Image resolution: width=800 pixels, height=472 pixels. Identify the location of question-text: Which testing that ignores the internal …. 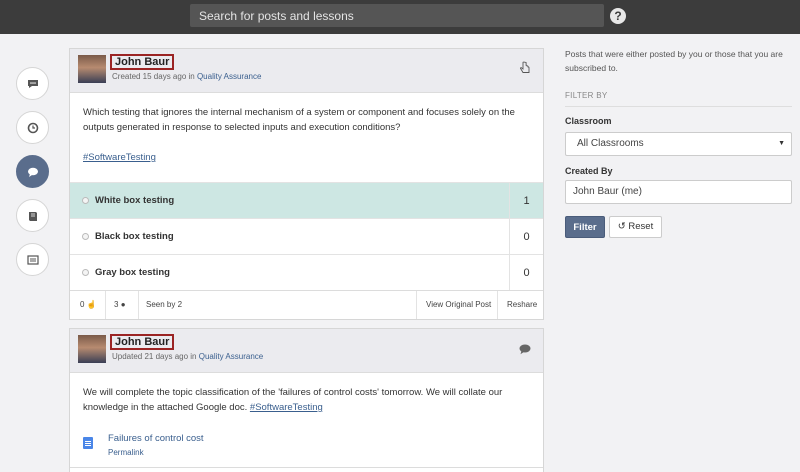
(299, 120).